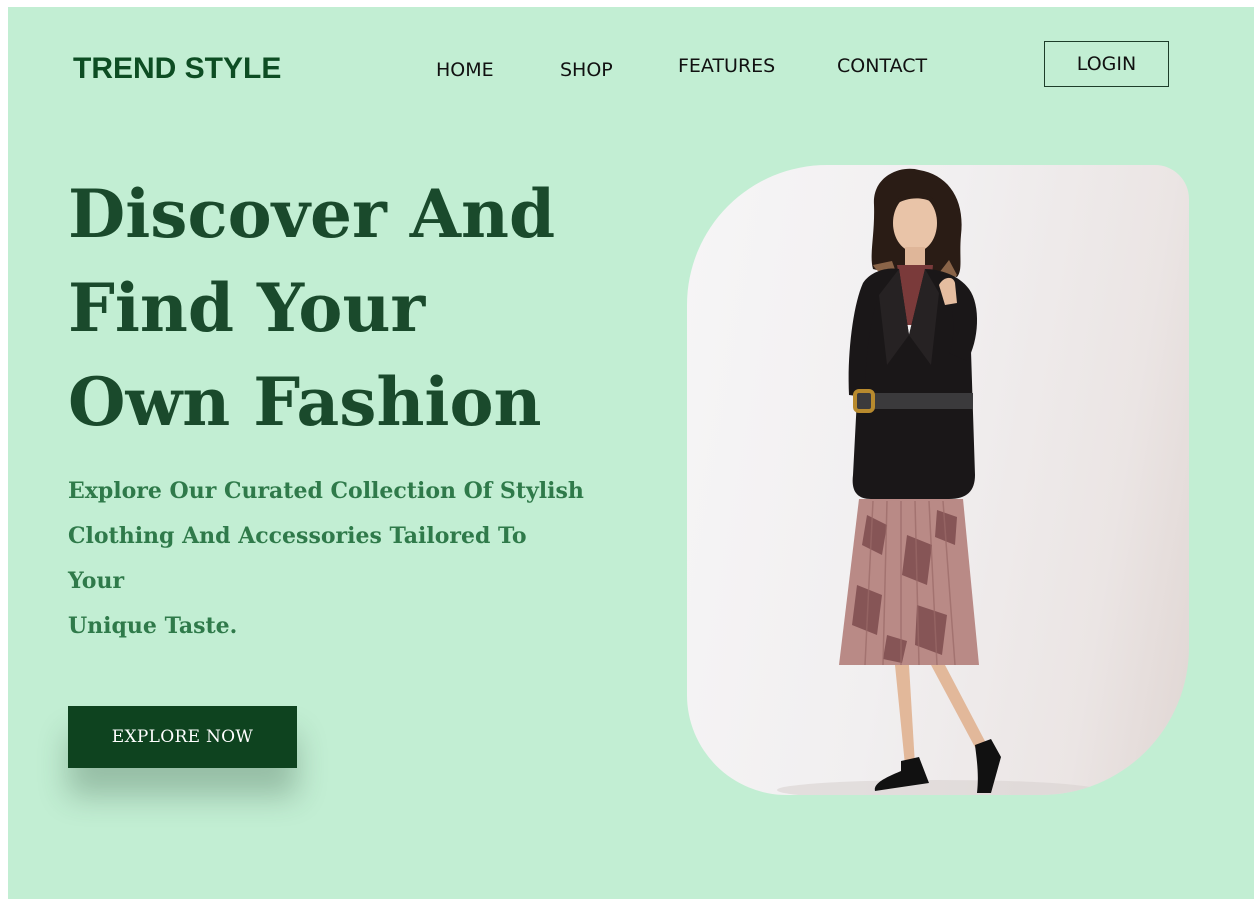 The width and height of the screenshot is (1255, 899). Describe the element at coordinates (305, 402) in the screenshot. I see `hero-title-line: Own Fashion` at that location.